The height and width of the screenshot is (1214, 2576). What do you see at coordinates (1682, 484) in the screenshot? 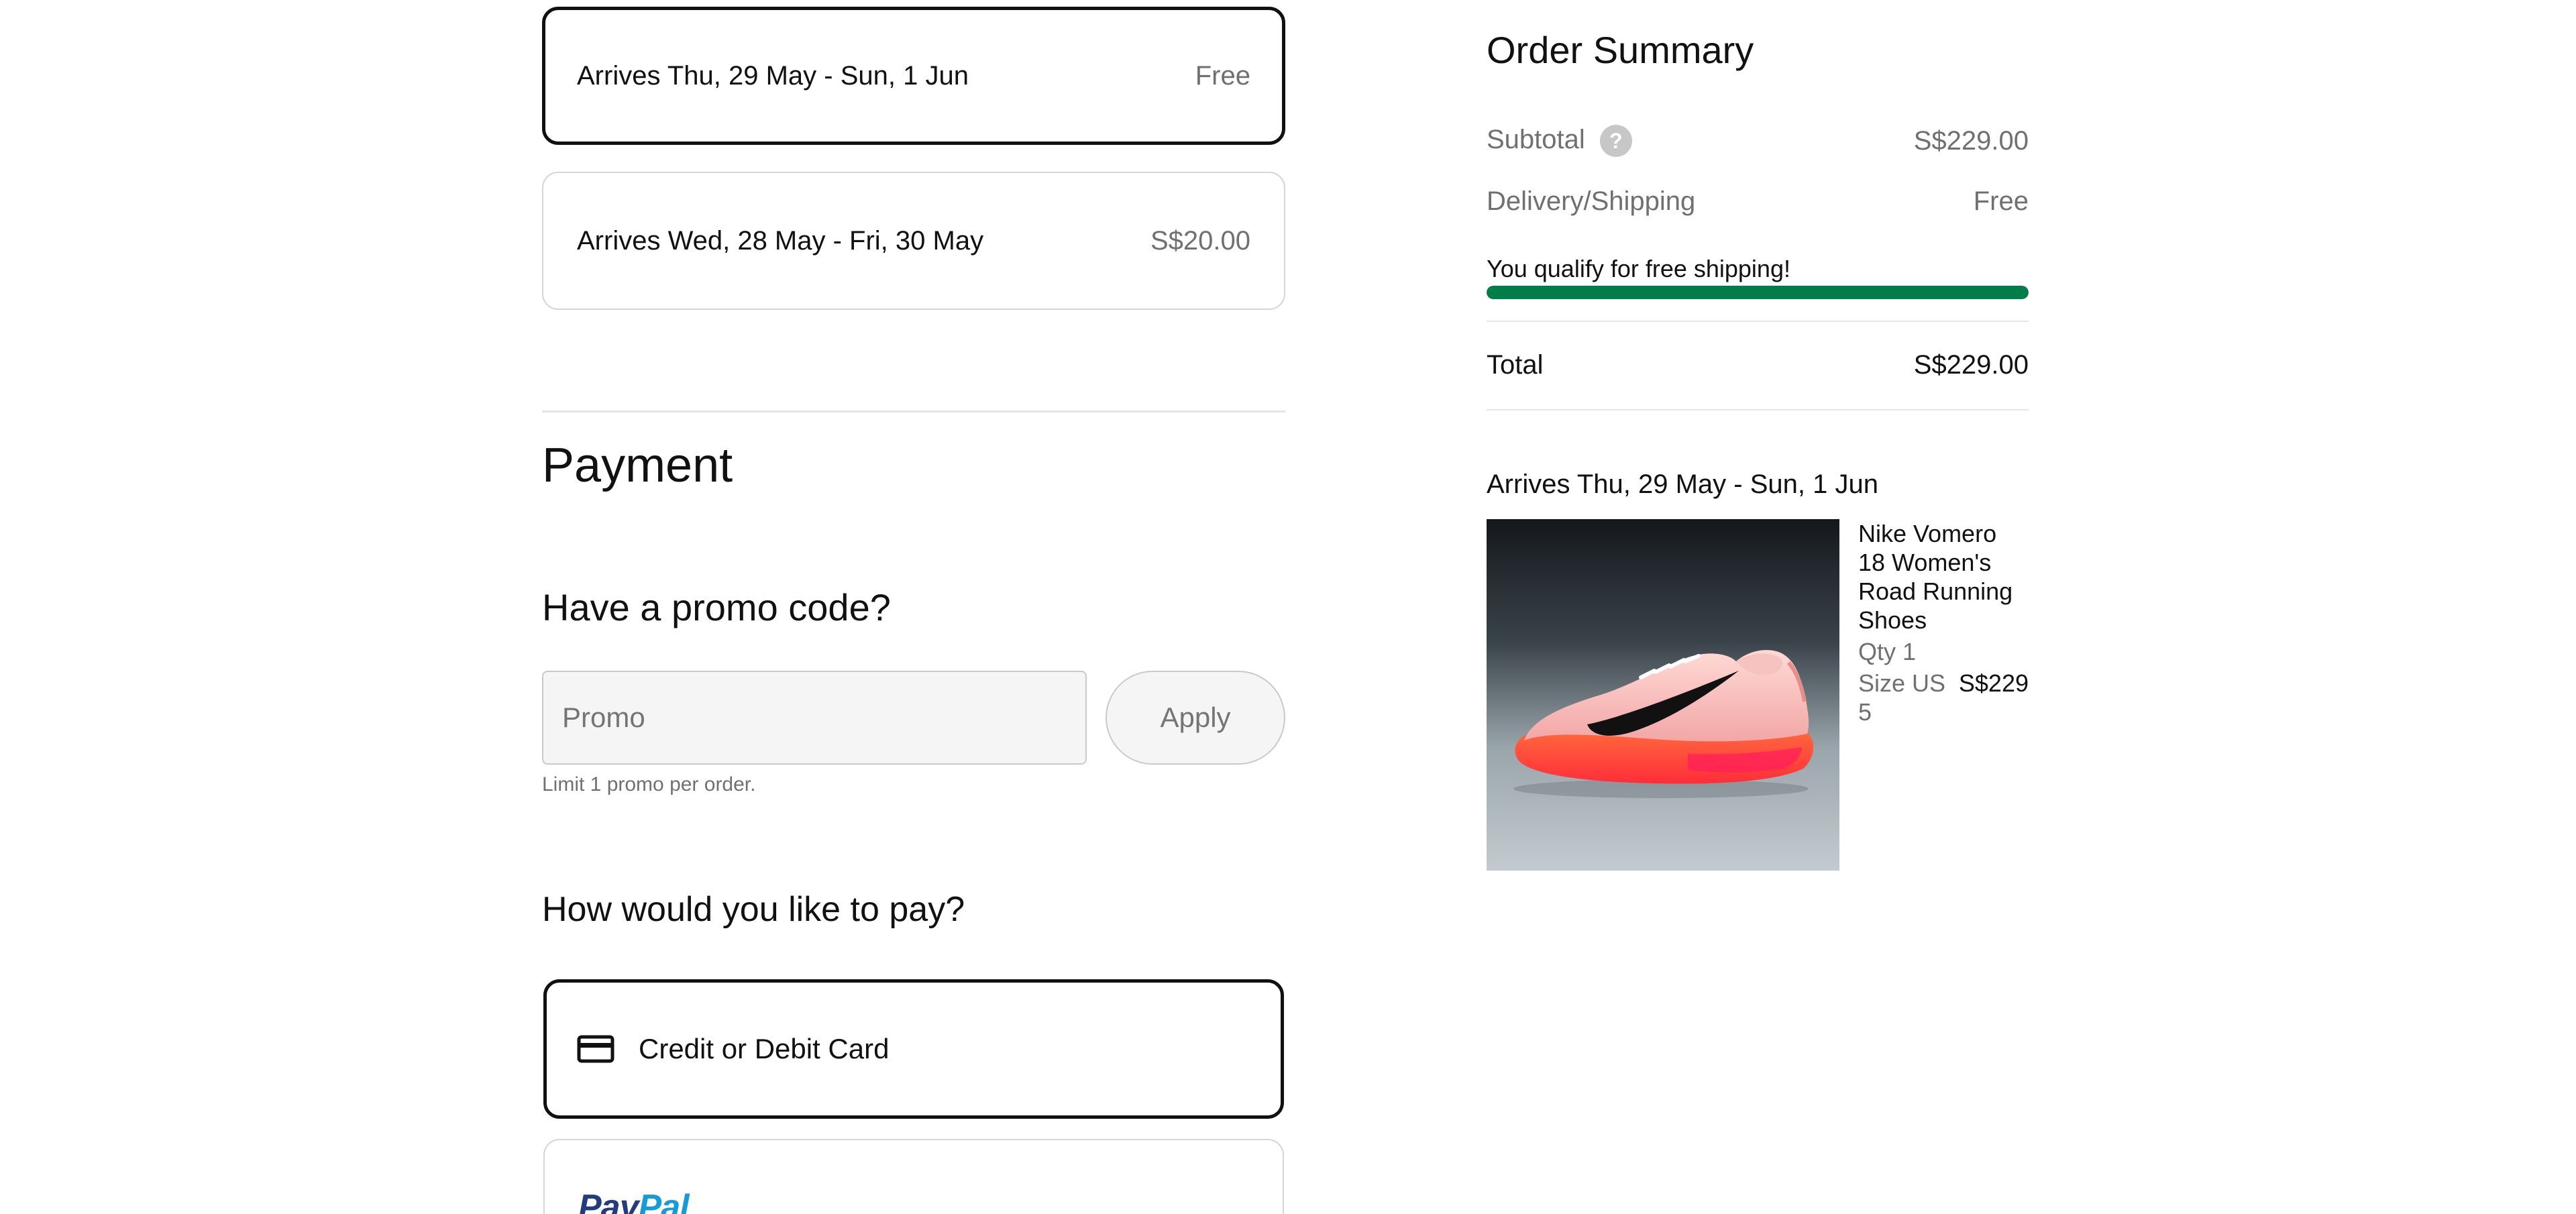
I see `delivery-estimate: Arrives Thu, 29 May - Sun, 1 Jun` at bounding box center [1682, 484].